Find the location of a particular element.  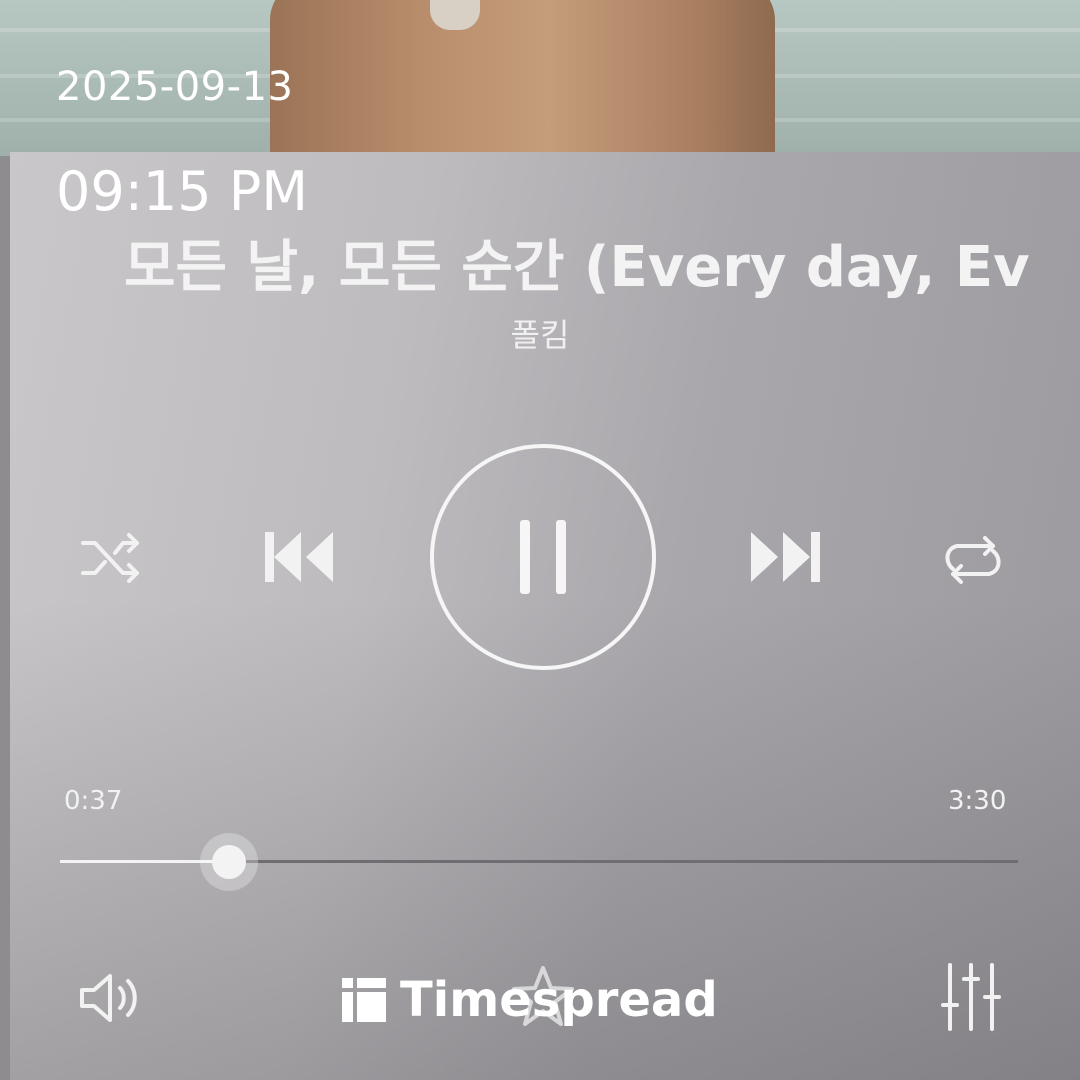

equalizer-button is located at coordinates (971, 997).